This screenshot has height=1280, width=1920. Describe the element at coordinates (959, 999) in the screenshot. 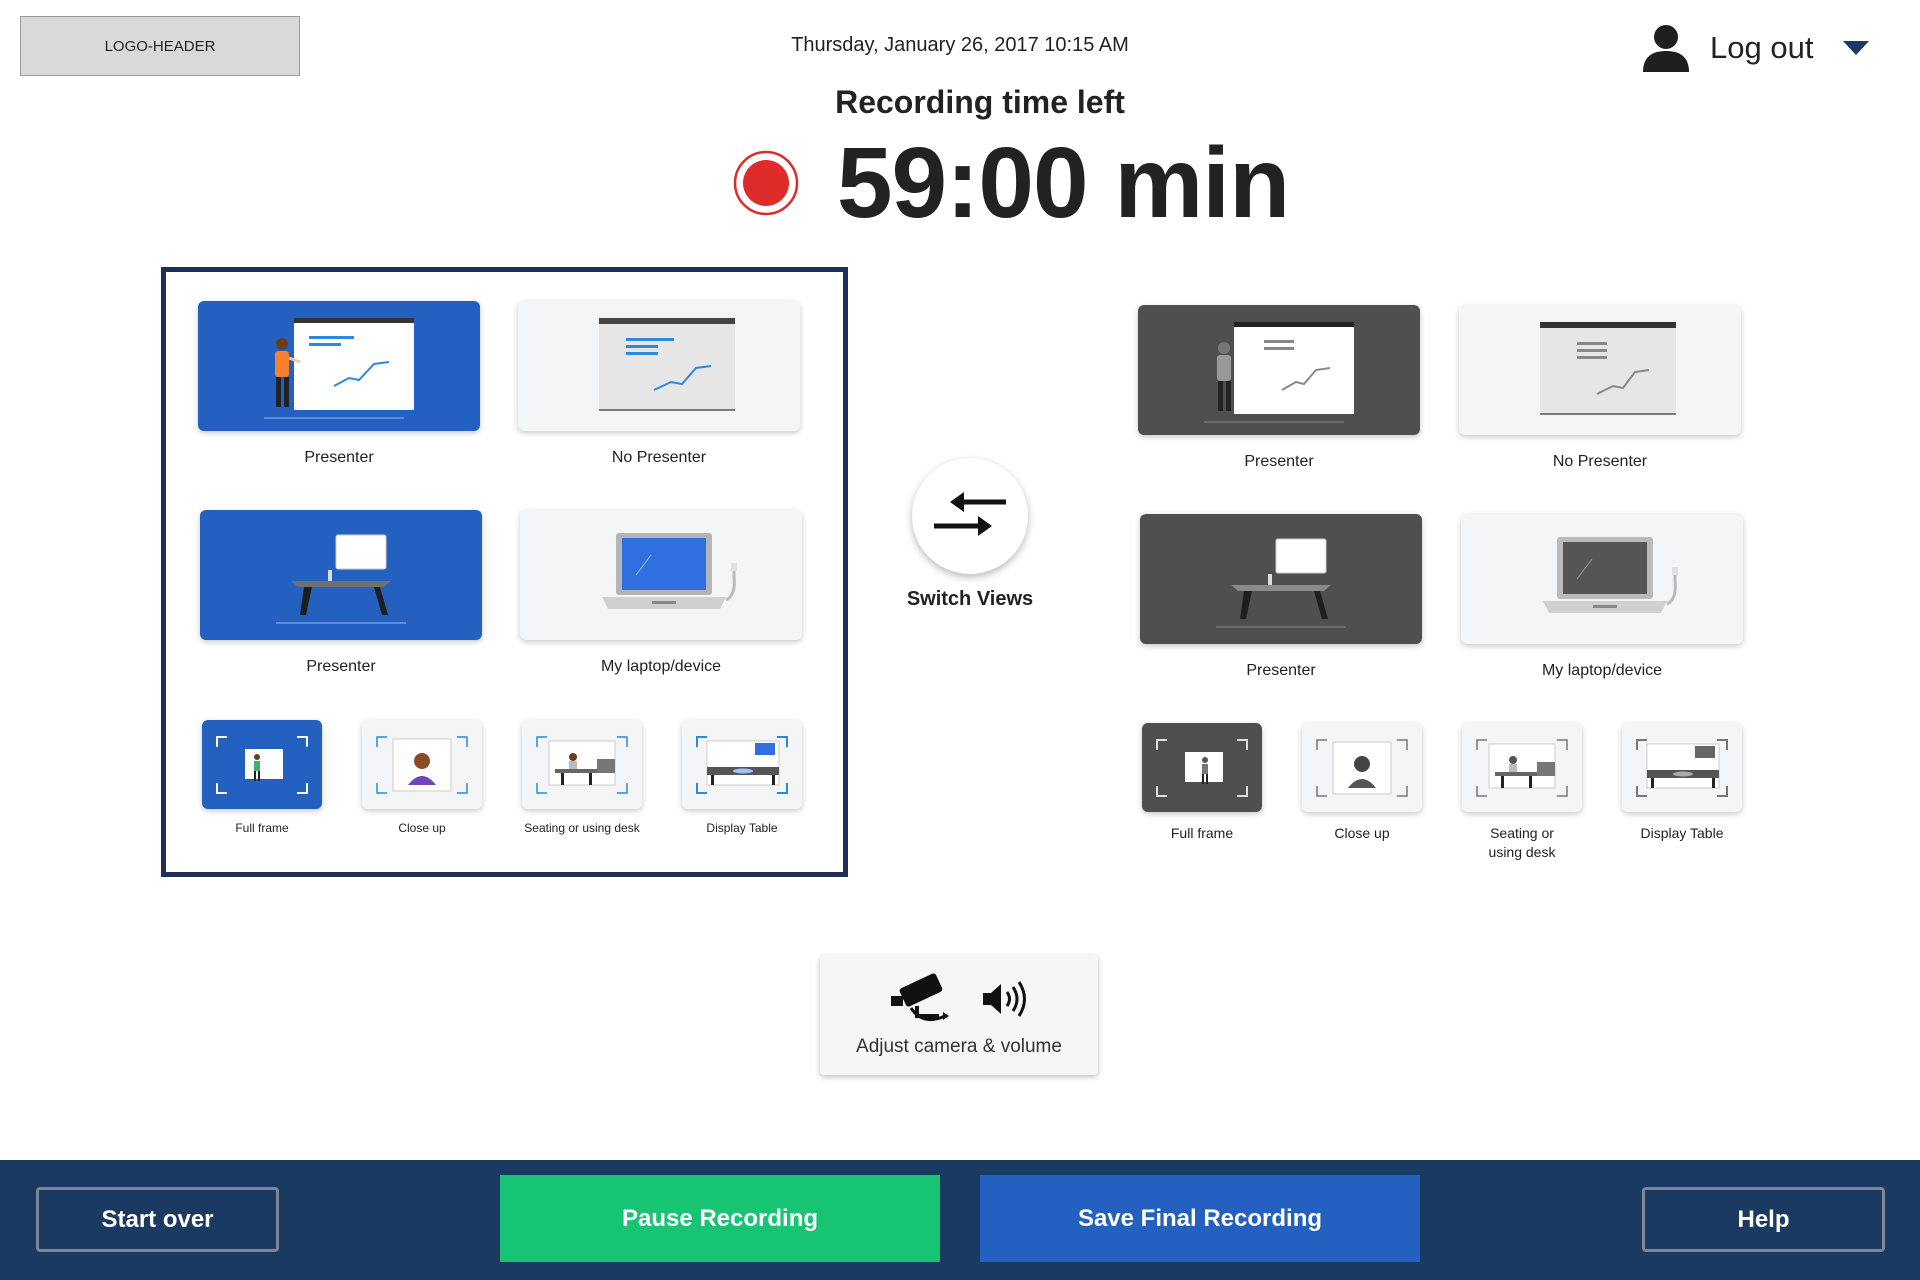

I see `adjust-icons` at that location.